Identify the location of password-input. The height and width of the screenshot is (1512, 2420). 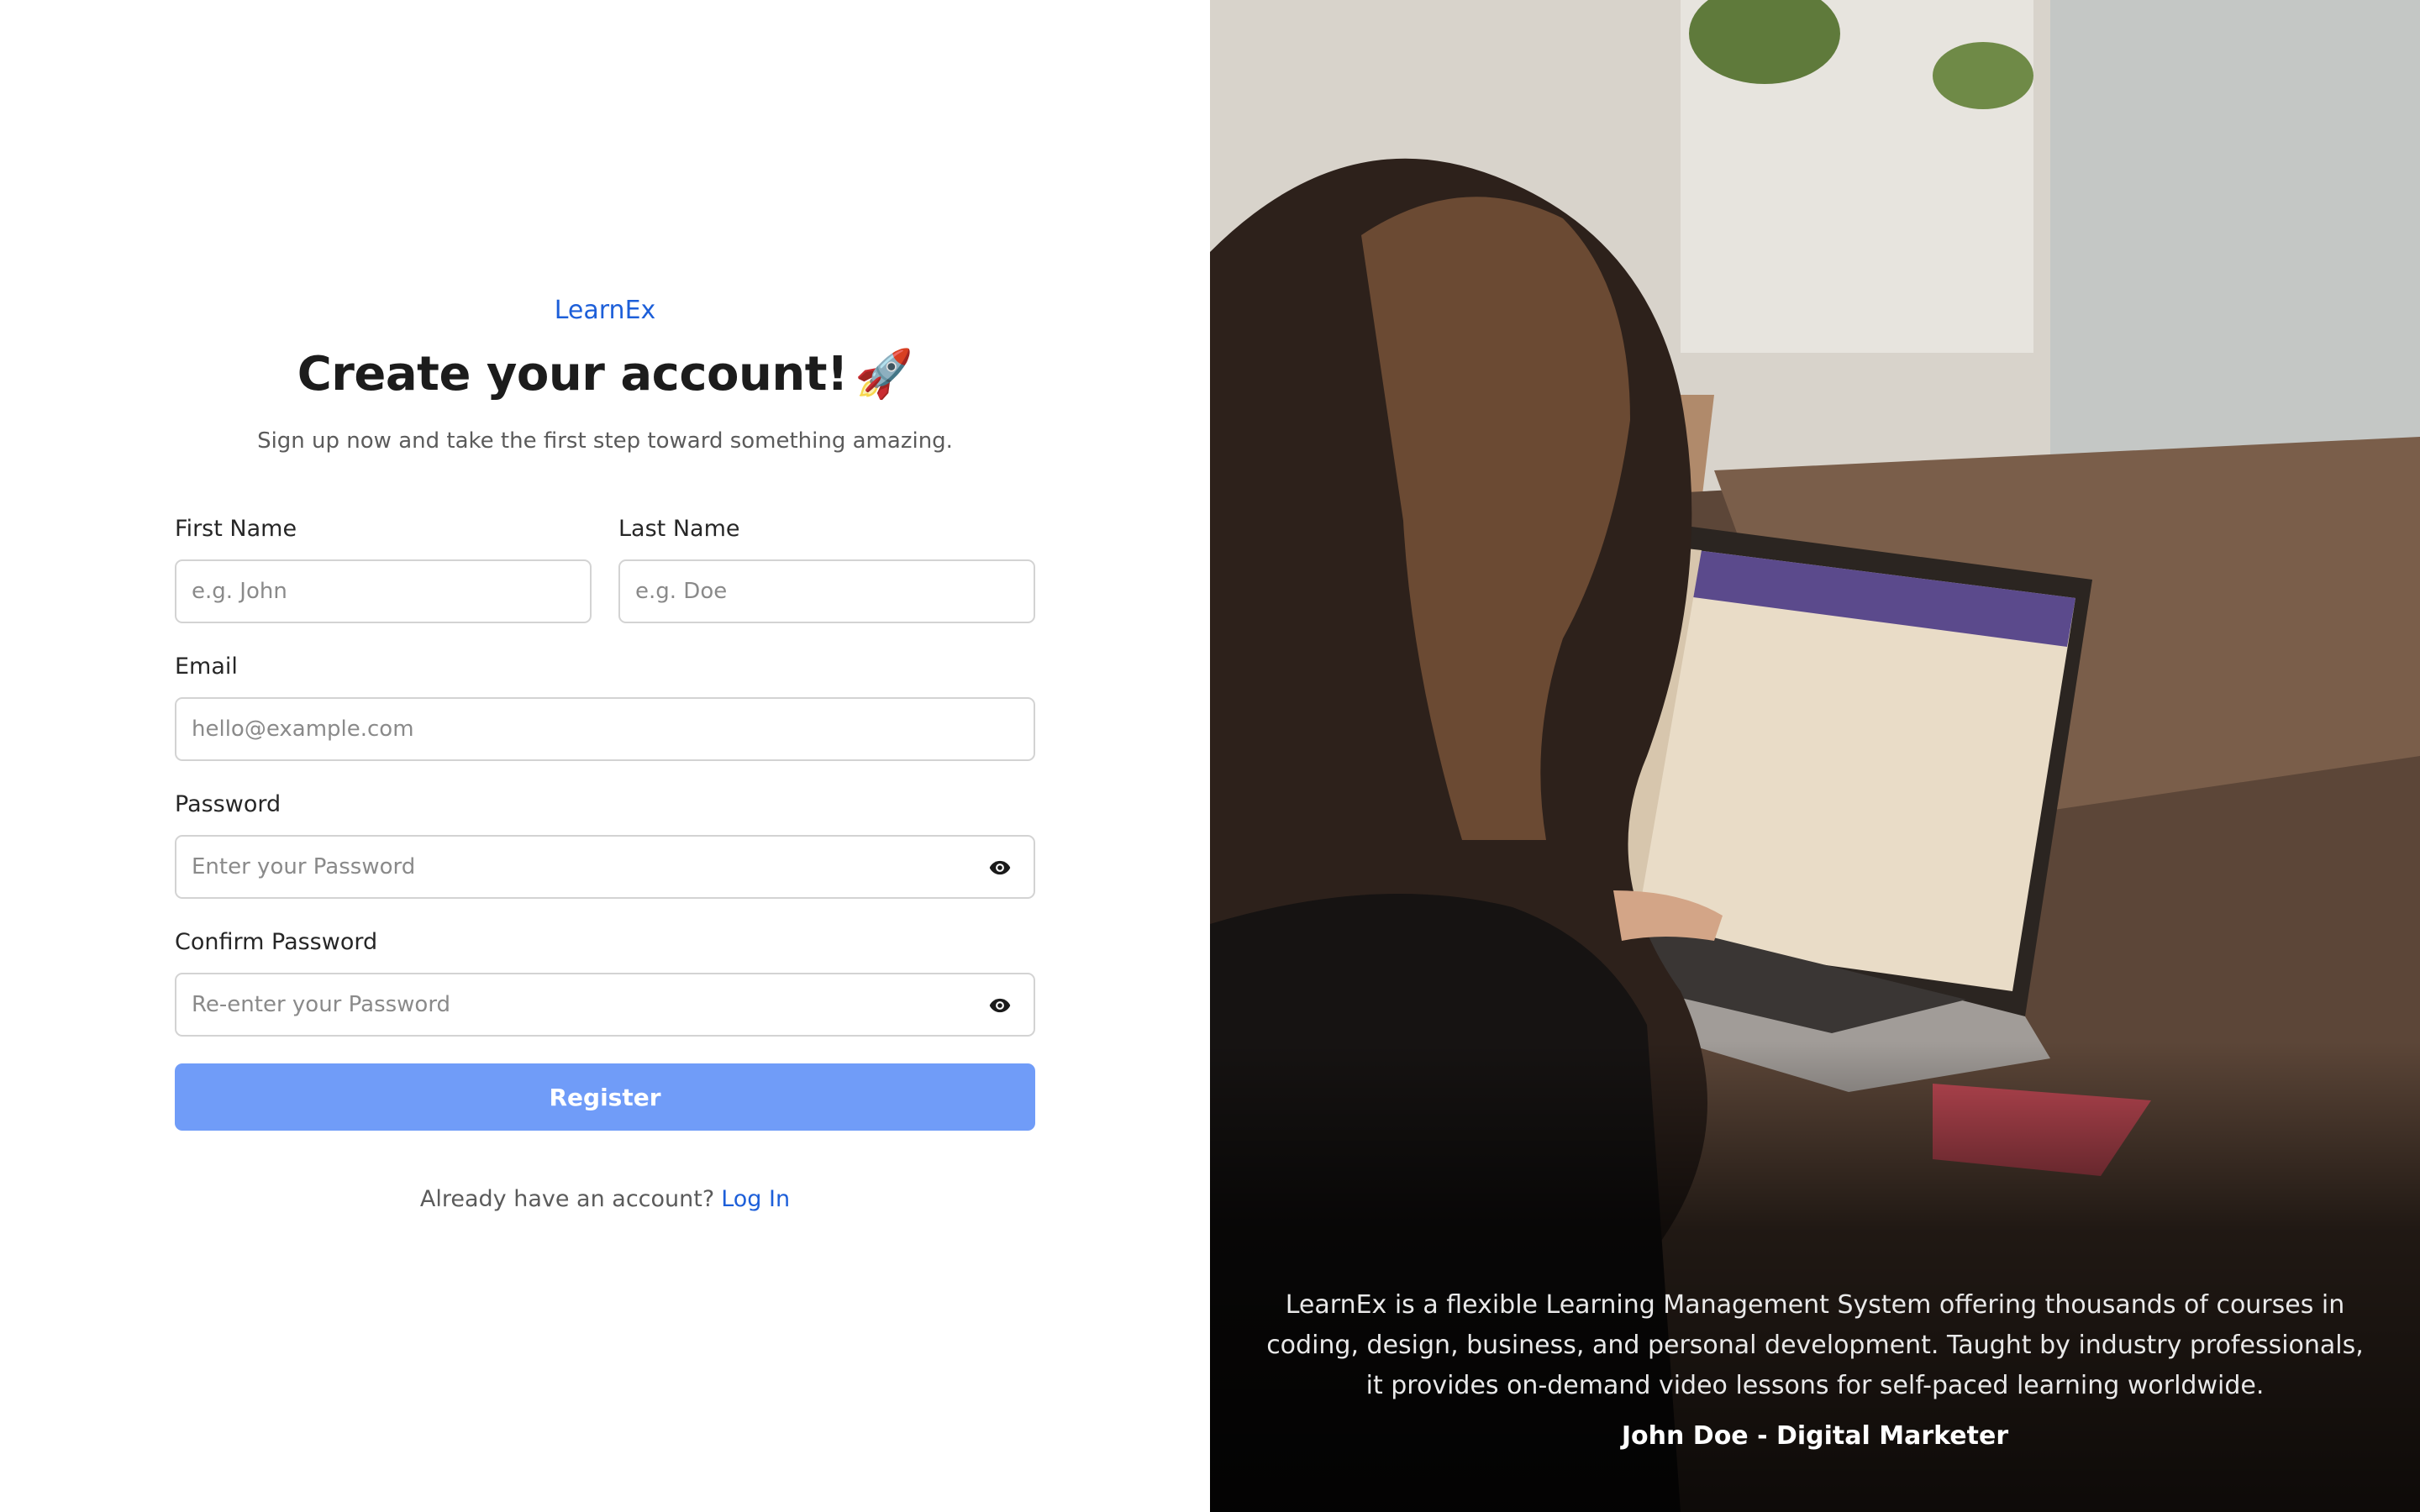
(605, 867).